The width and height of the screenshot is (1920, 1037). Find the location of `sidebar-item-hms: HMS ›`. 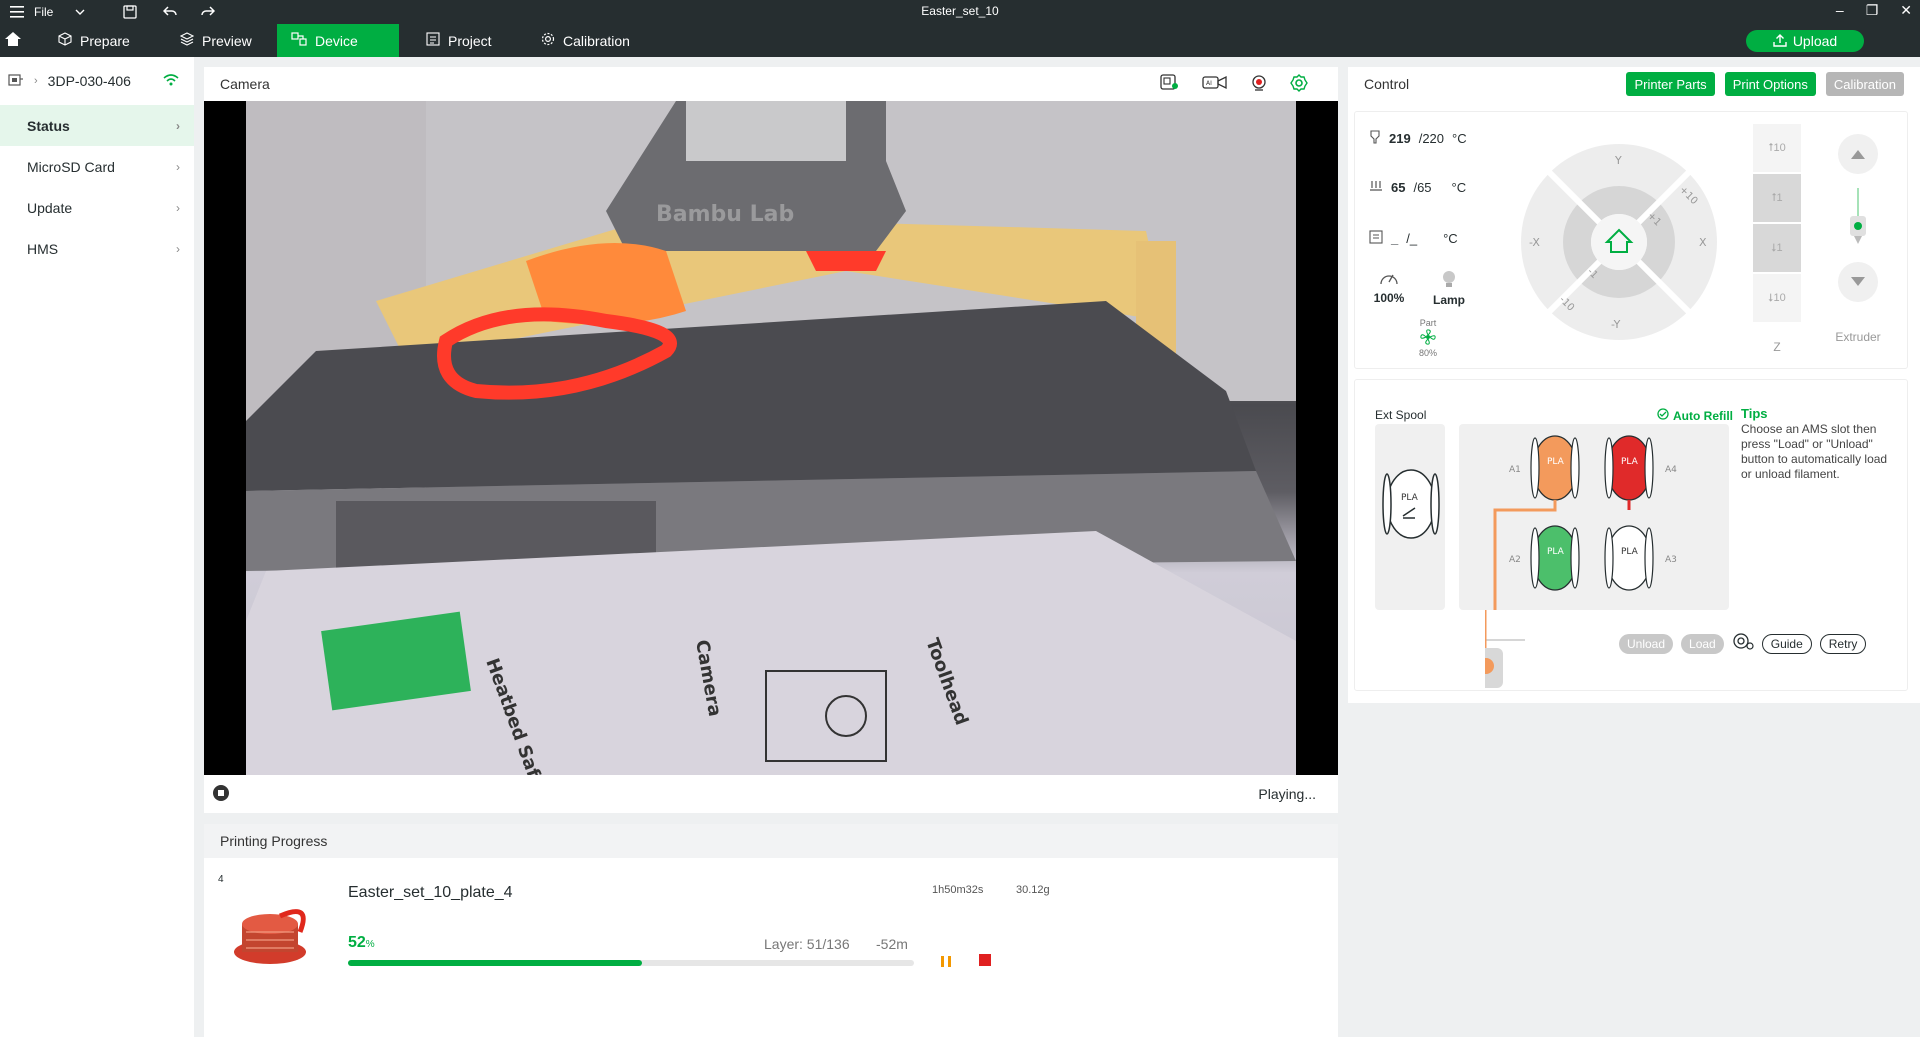

sidebar-item-hms: HMS › is located at coordinates (97, 248).